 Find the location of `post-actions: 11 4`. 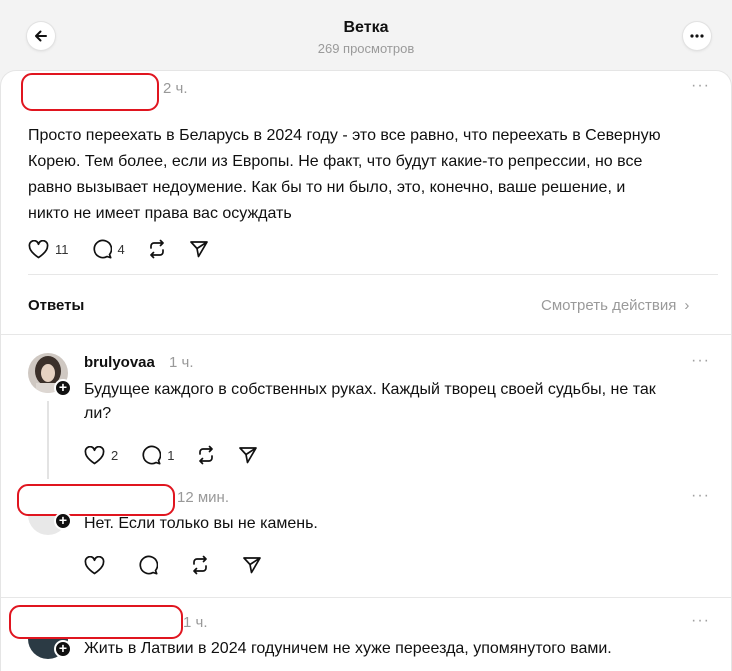

post-actions: 11 4 is located at coordinates (118, 249).